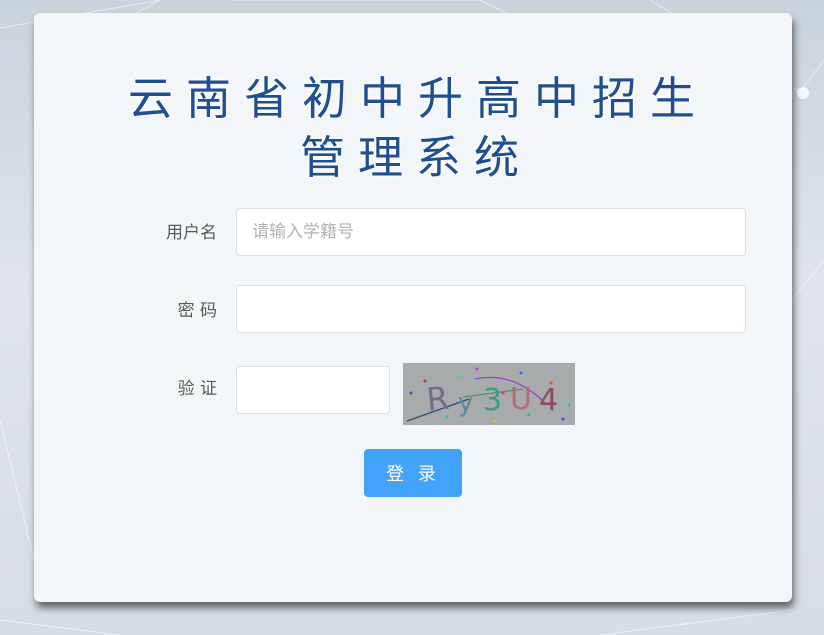 Image resolution: width=824 pixels, height=635 pixels. I want to click on svg-text: R, so click(438, 399).